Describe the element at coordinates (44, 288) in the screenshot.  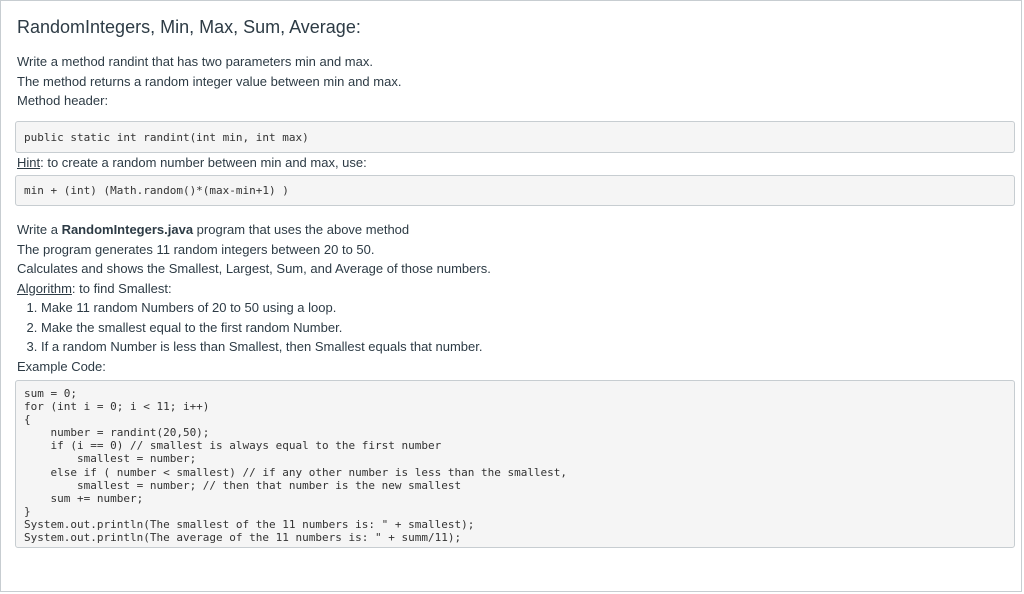
I see `algorithm-label: Algorithm` at that location.